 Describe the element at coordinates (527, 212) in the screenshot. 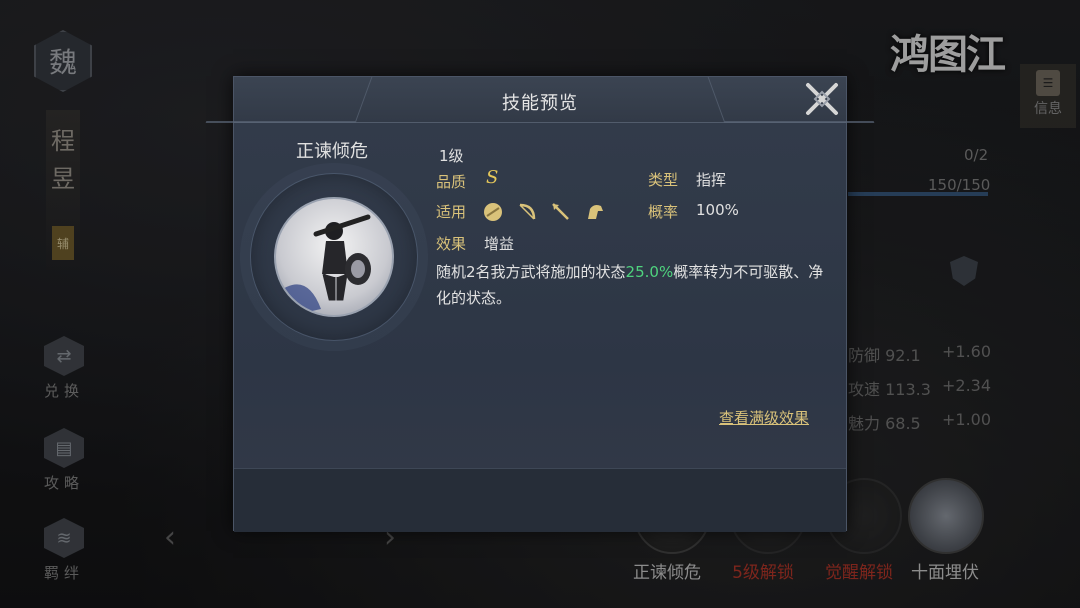

I see `bow-unit-icon` at that location.